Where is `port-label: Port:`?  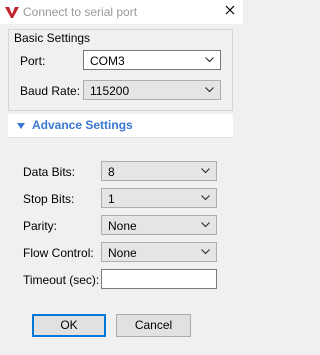
port-label: Port: is located at coordinates (33, 61).